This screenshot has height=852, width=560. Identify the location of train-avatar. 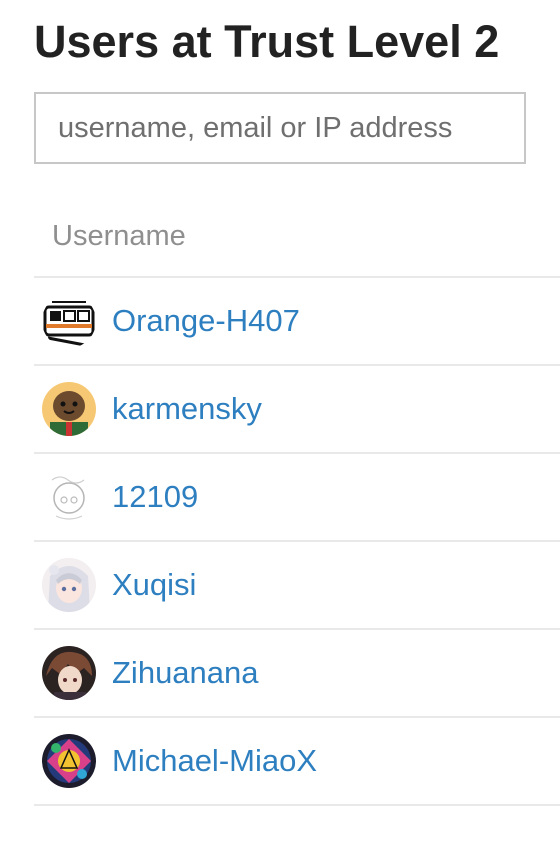
(69, 321).